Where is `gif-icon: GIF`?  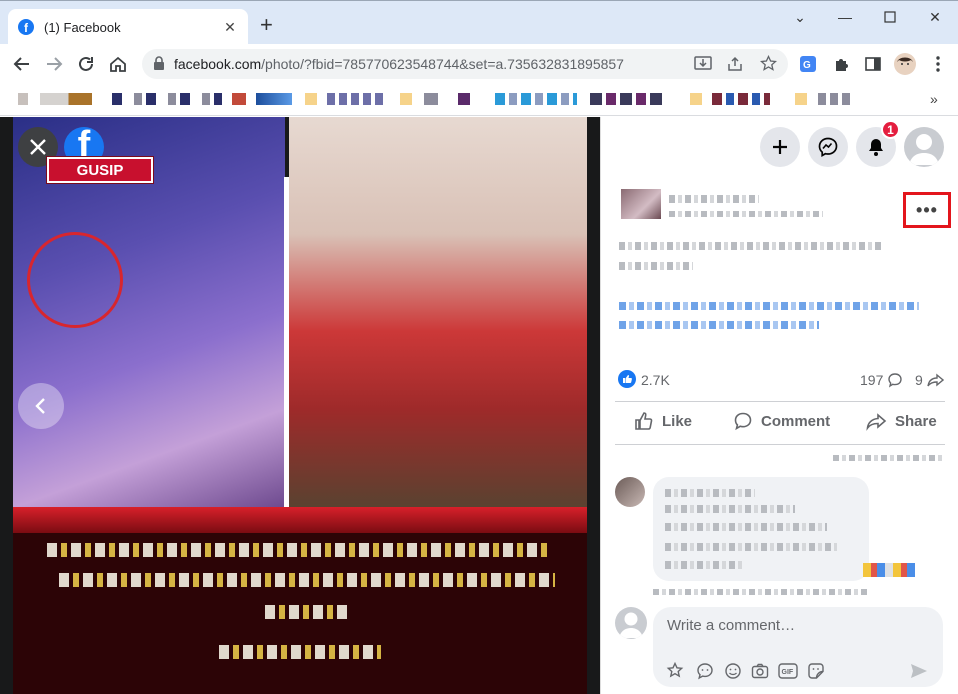 gif-icon: GIF is located at coordinates (788, 671).